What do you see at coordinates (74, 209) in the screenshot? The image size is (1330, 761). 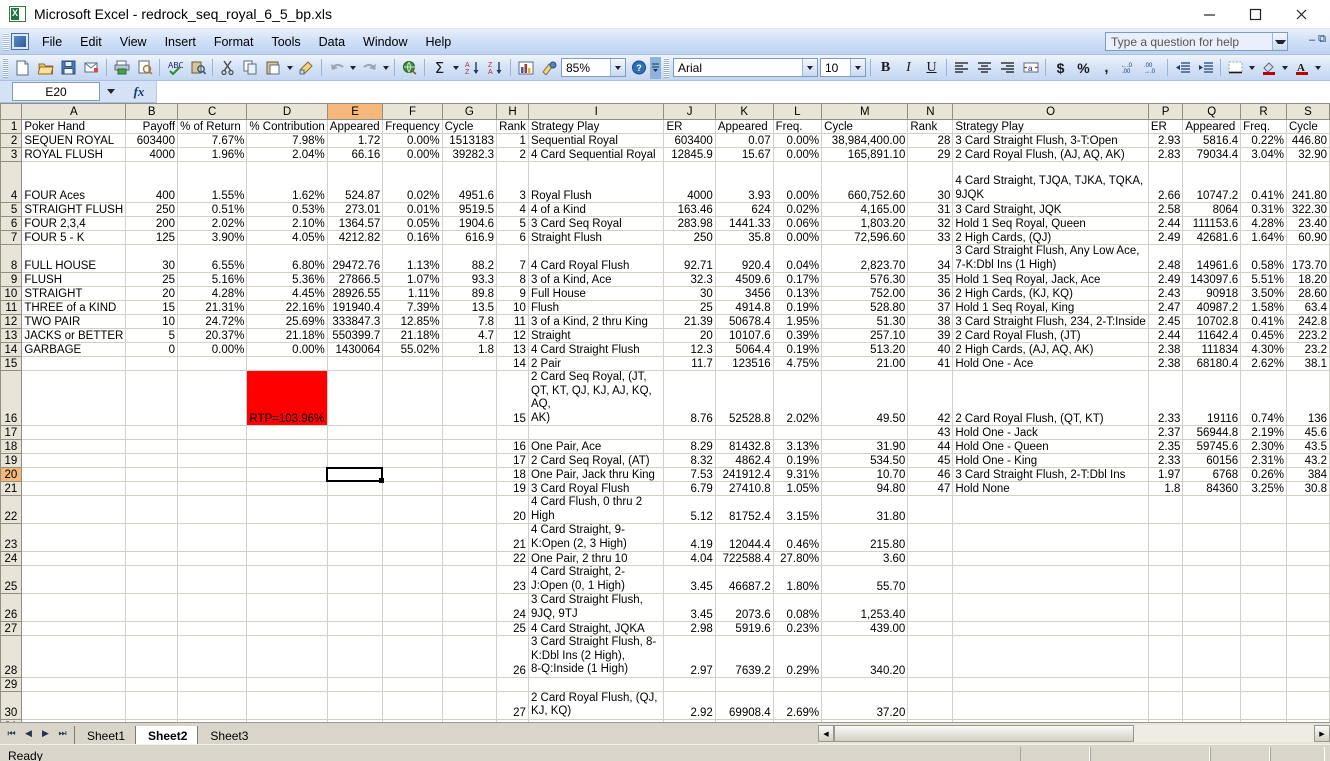 I see `cell-A5: STRAIGHT FLUSH` at bounding box center [74, 209].